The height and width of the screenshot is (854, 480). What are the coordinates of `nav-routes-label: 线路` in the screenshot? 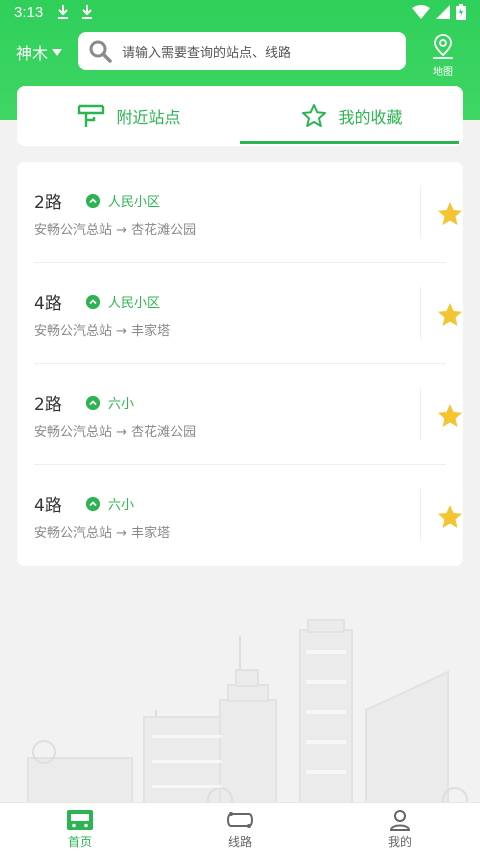 It's located at (239, 842).